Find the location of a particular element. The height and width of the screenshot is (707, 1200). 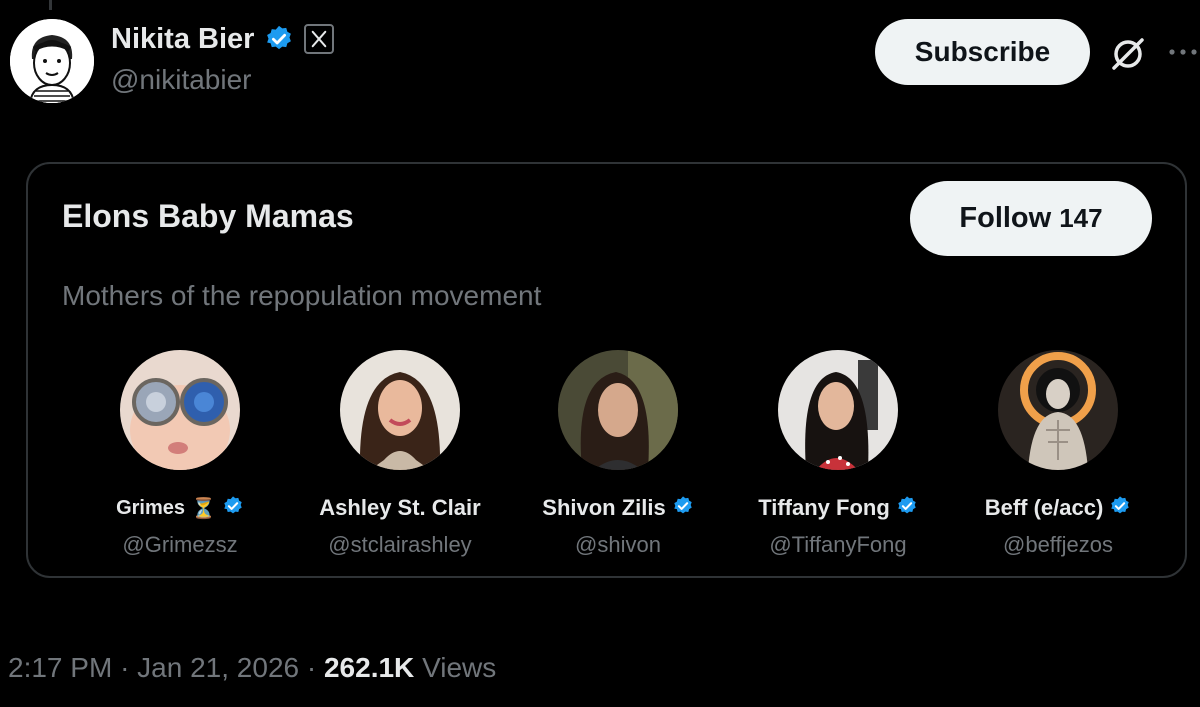

thread-connector-line is located at coordinates (50, 5).